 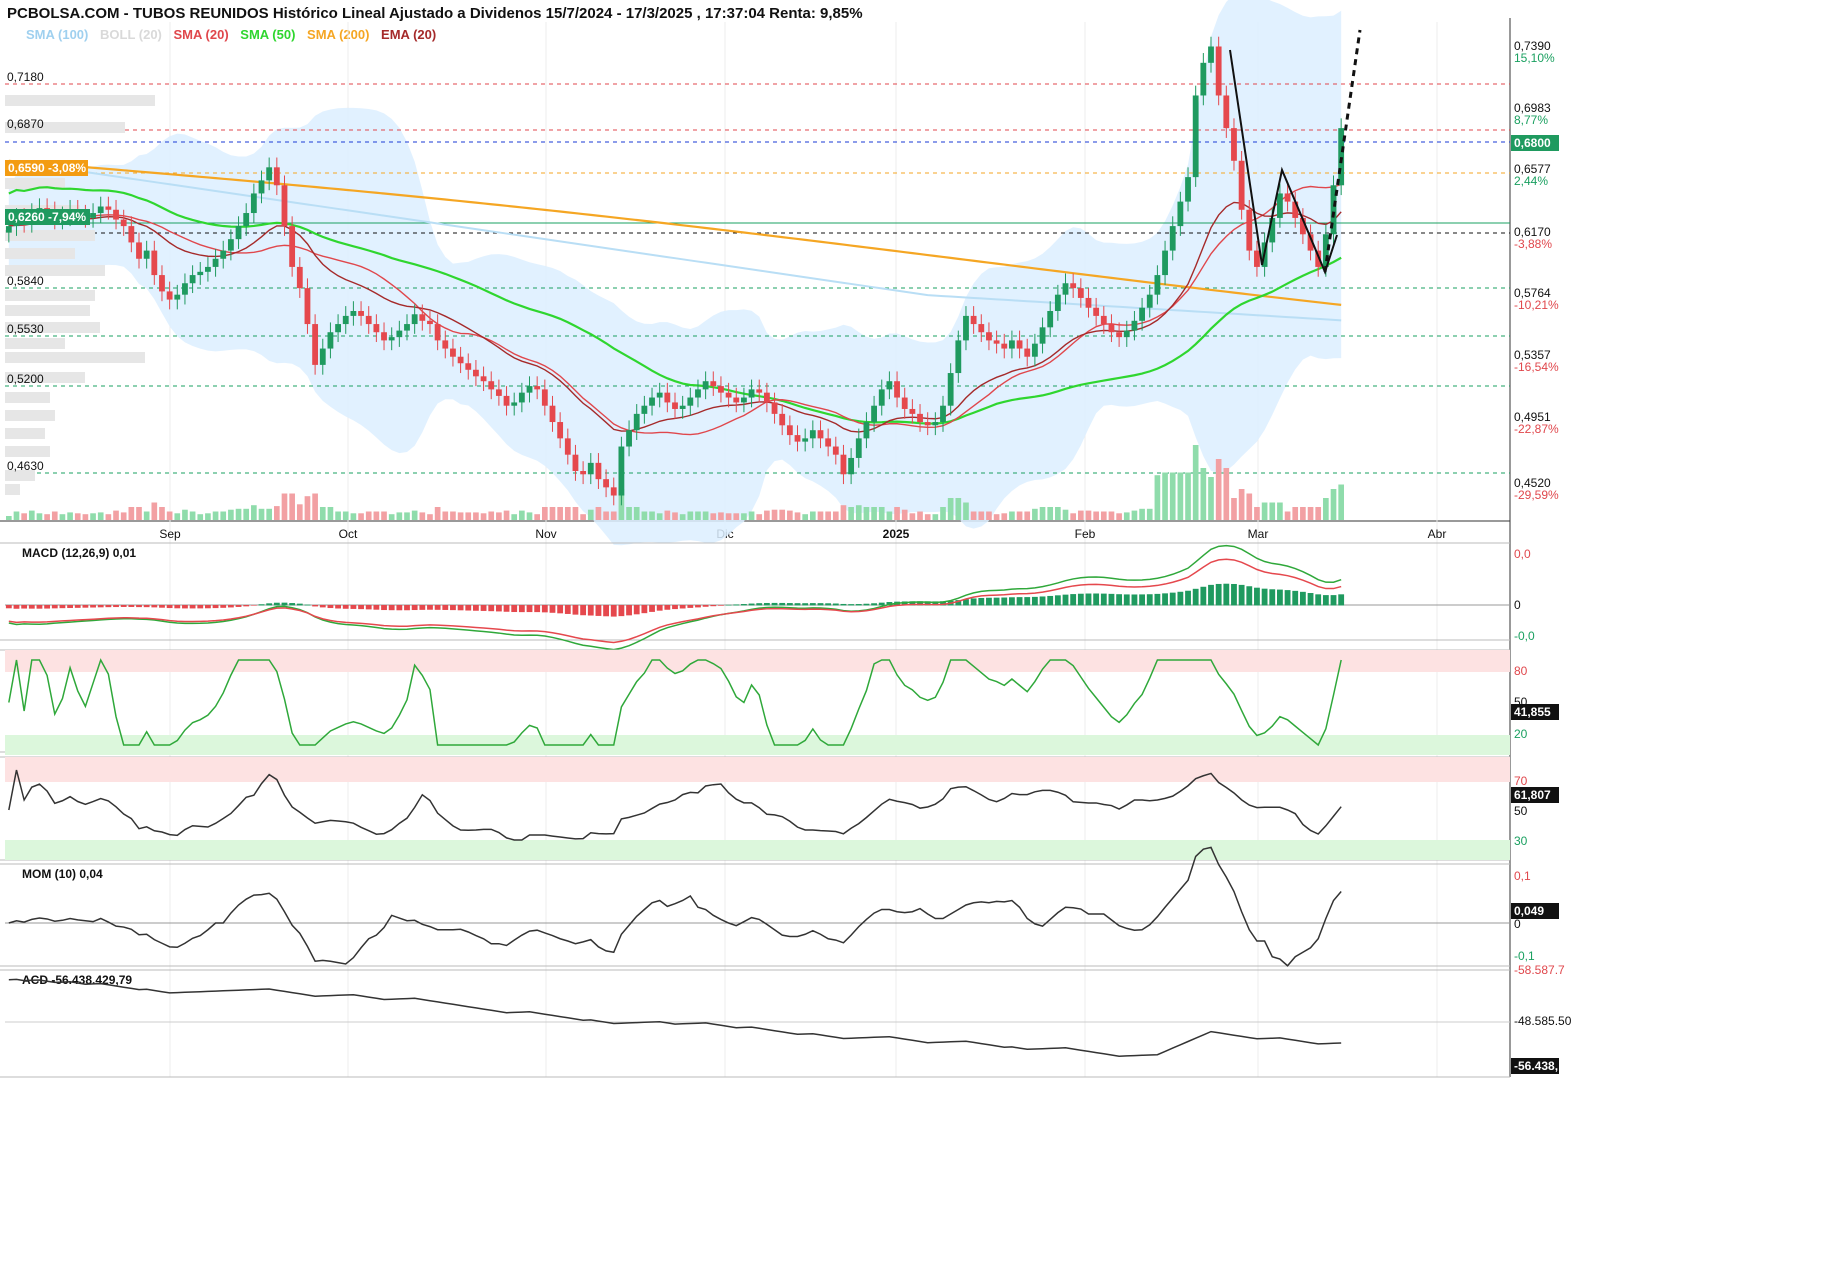 I want to click on acd-axis-label: -58.587.7, so click(x=1539, y=970).